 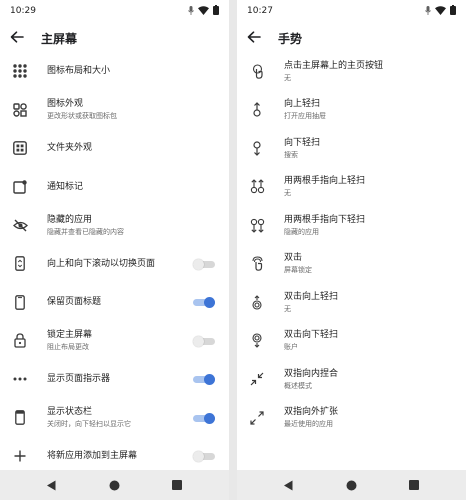 What do you see at coordinates (325, 219) in the screenshot?
I see `gesture-label: 用两根手指向下轻扫` at bounding box center [325, 219].